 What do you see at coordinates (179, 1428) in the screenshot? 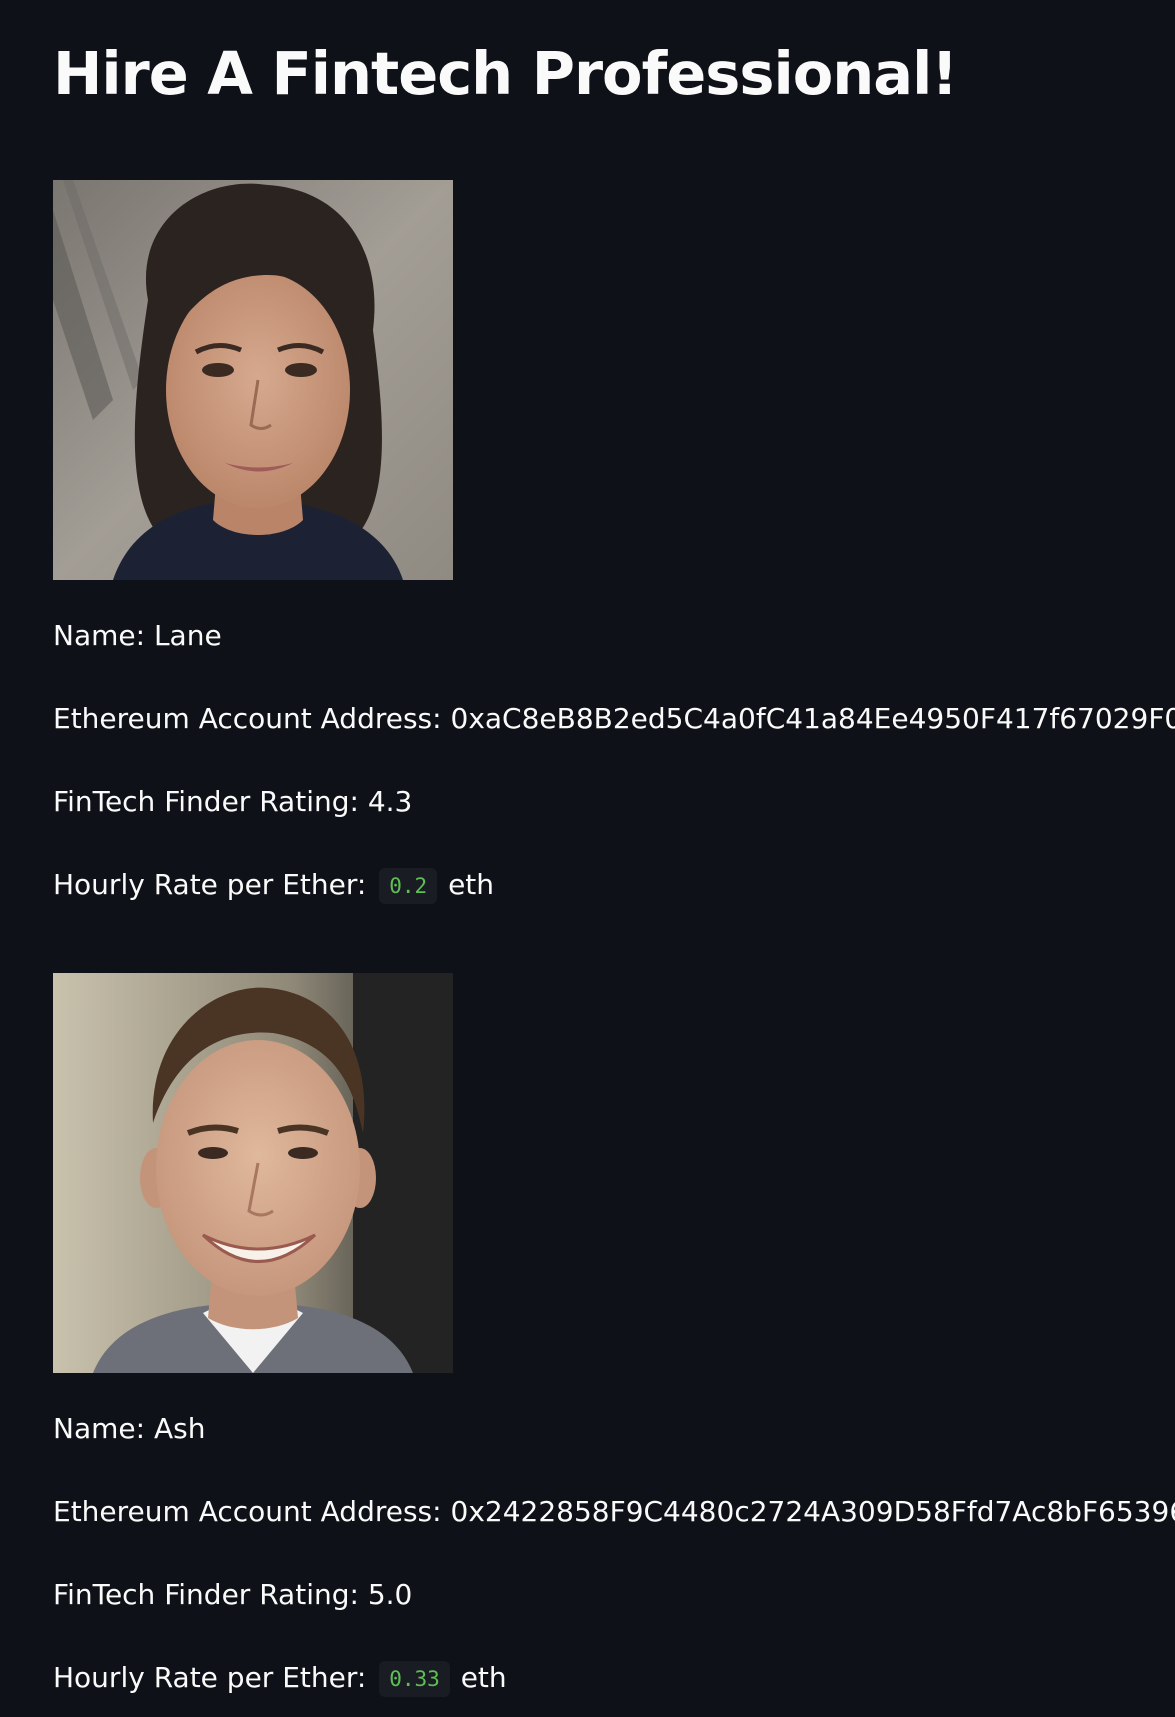
I see `name-value: Ash` at bounding box center [179, 1428].